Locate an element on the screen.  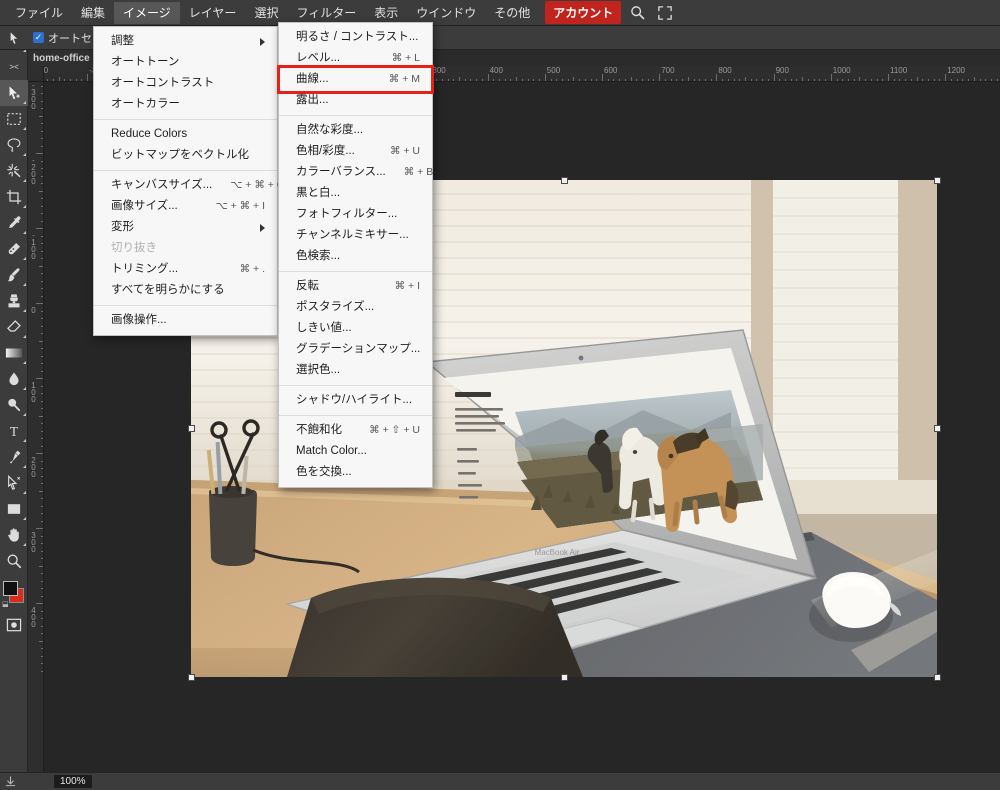
adjust-menu-item-2: 曲線... ⌘ + M is located at coordinates (355, 79).